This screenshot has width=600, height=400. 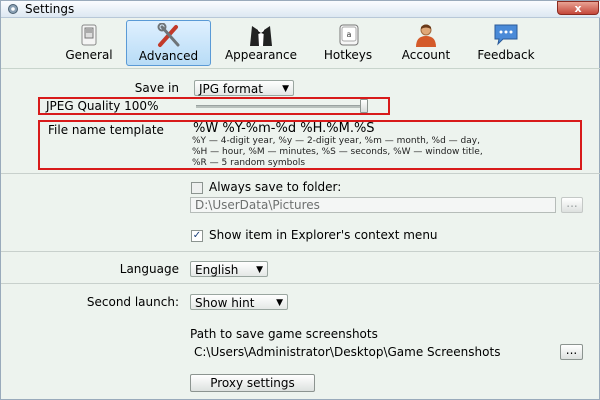 I want to click on svg-text: a, so click(x=349, y=34).